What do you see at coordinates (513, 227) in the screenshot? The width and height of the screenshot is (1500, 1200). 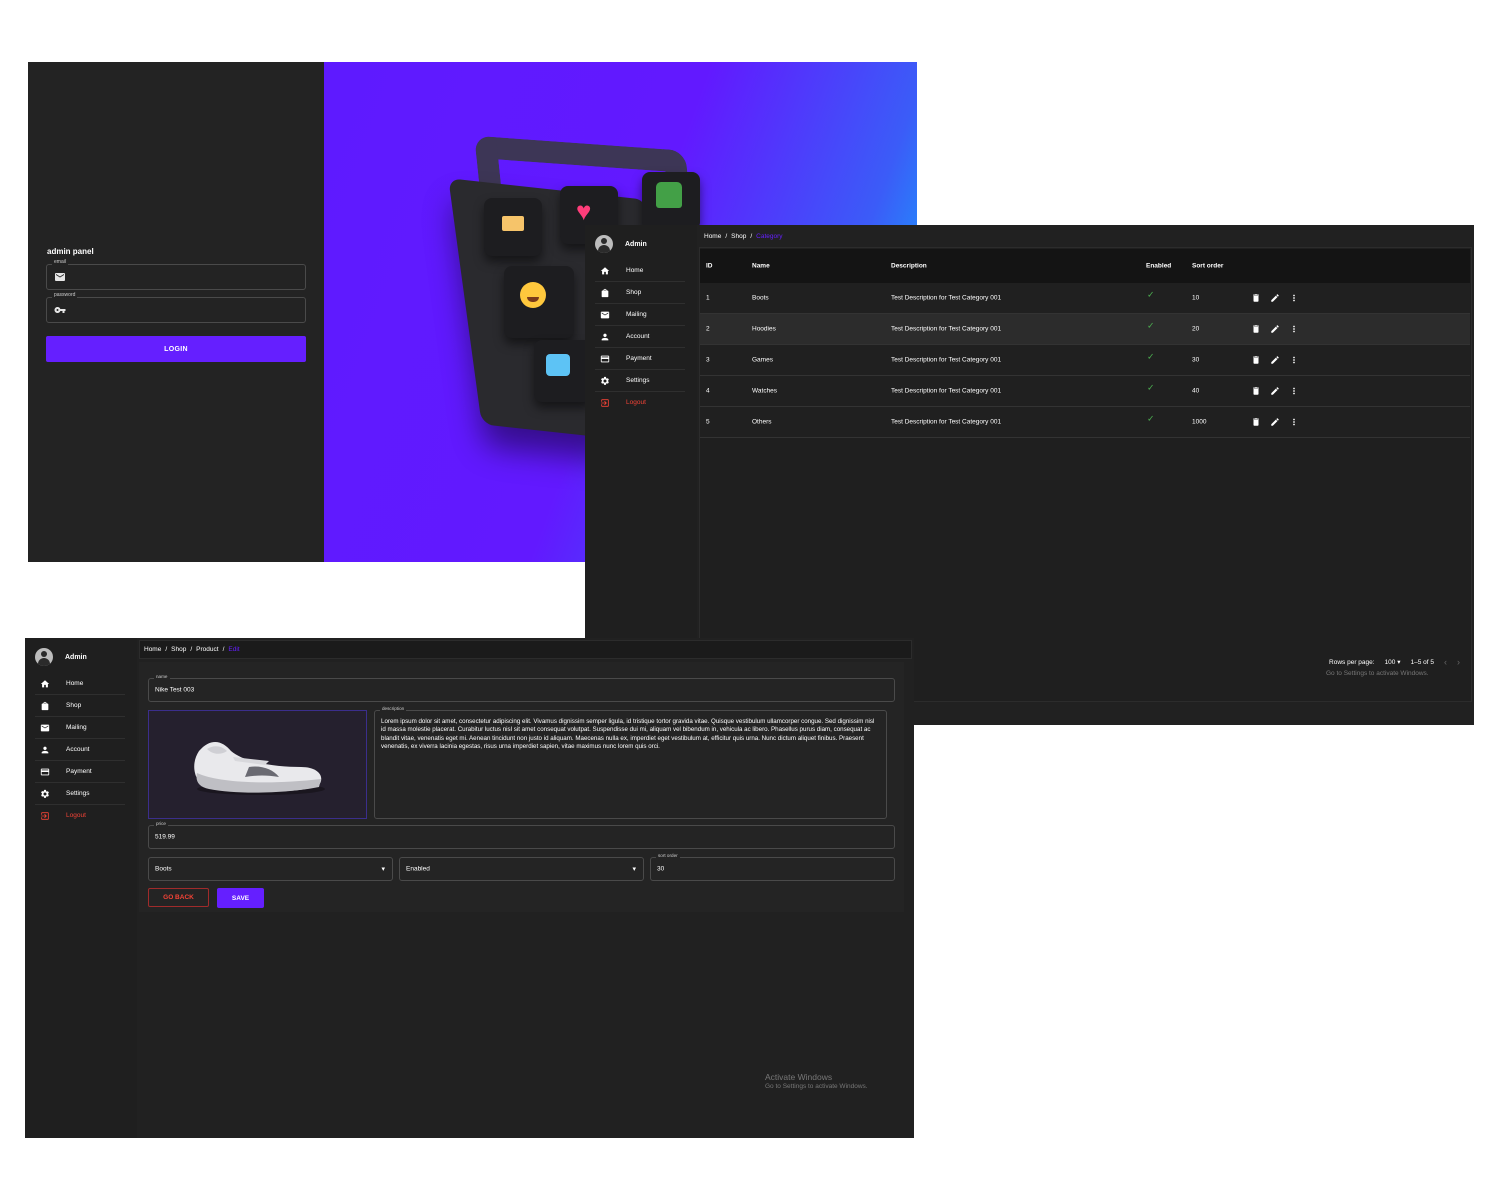 I see `illustration-mail-tile` at bounding box center [513, 227].